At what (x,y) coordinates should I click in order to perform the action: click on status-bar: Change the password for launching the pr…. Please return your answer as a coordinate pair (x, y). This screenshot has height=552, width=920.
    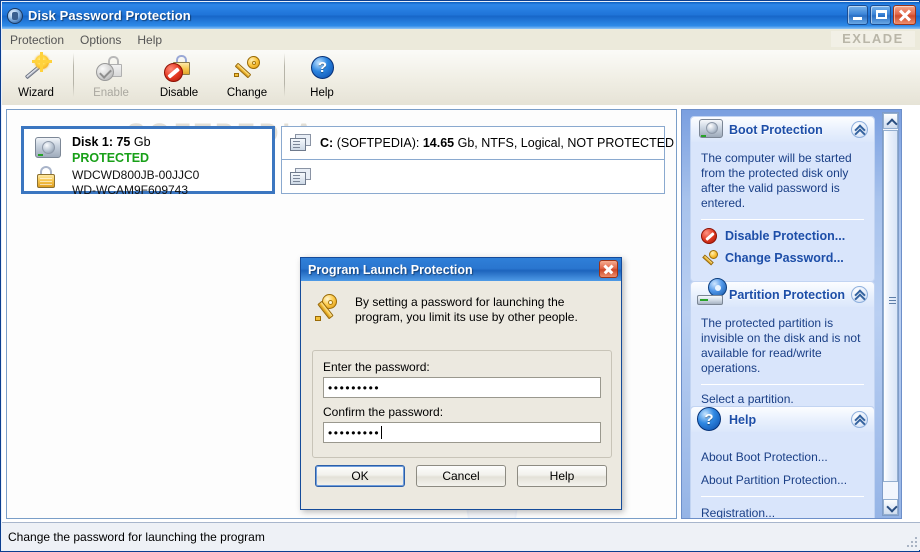
    Looking at the image, I should click on (461, 536).